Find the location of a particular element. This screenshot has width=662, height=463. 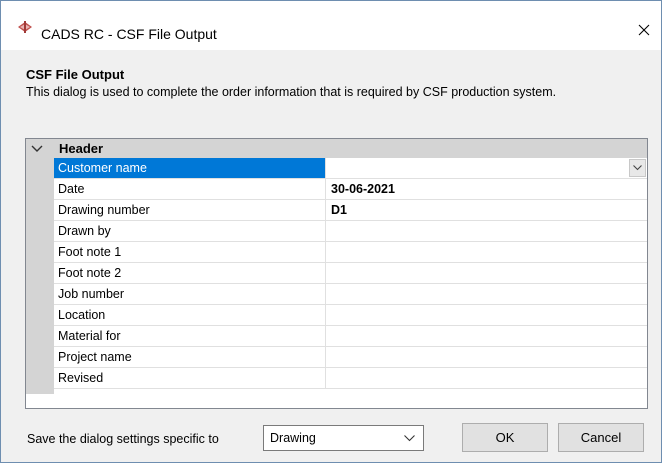

property-row-material-for: Material for is located at coordinates (350, 336).